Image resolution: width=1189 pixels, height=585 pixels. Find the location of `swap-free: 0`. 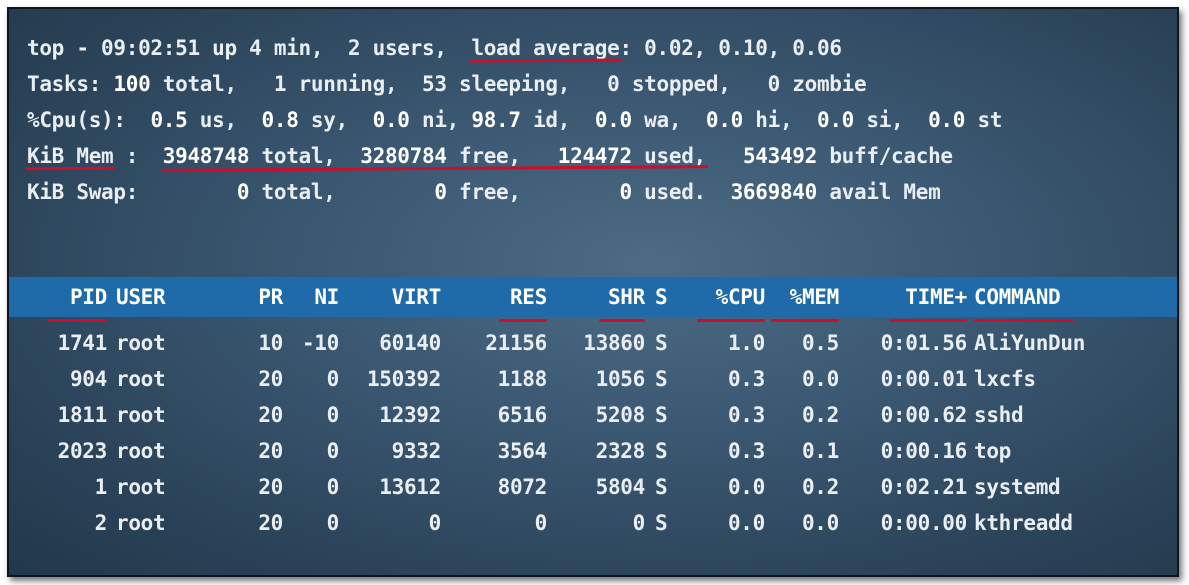

swap-free: 0 is located at coordinates (440, 192).